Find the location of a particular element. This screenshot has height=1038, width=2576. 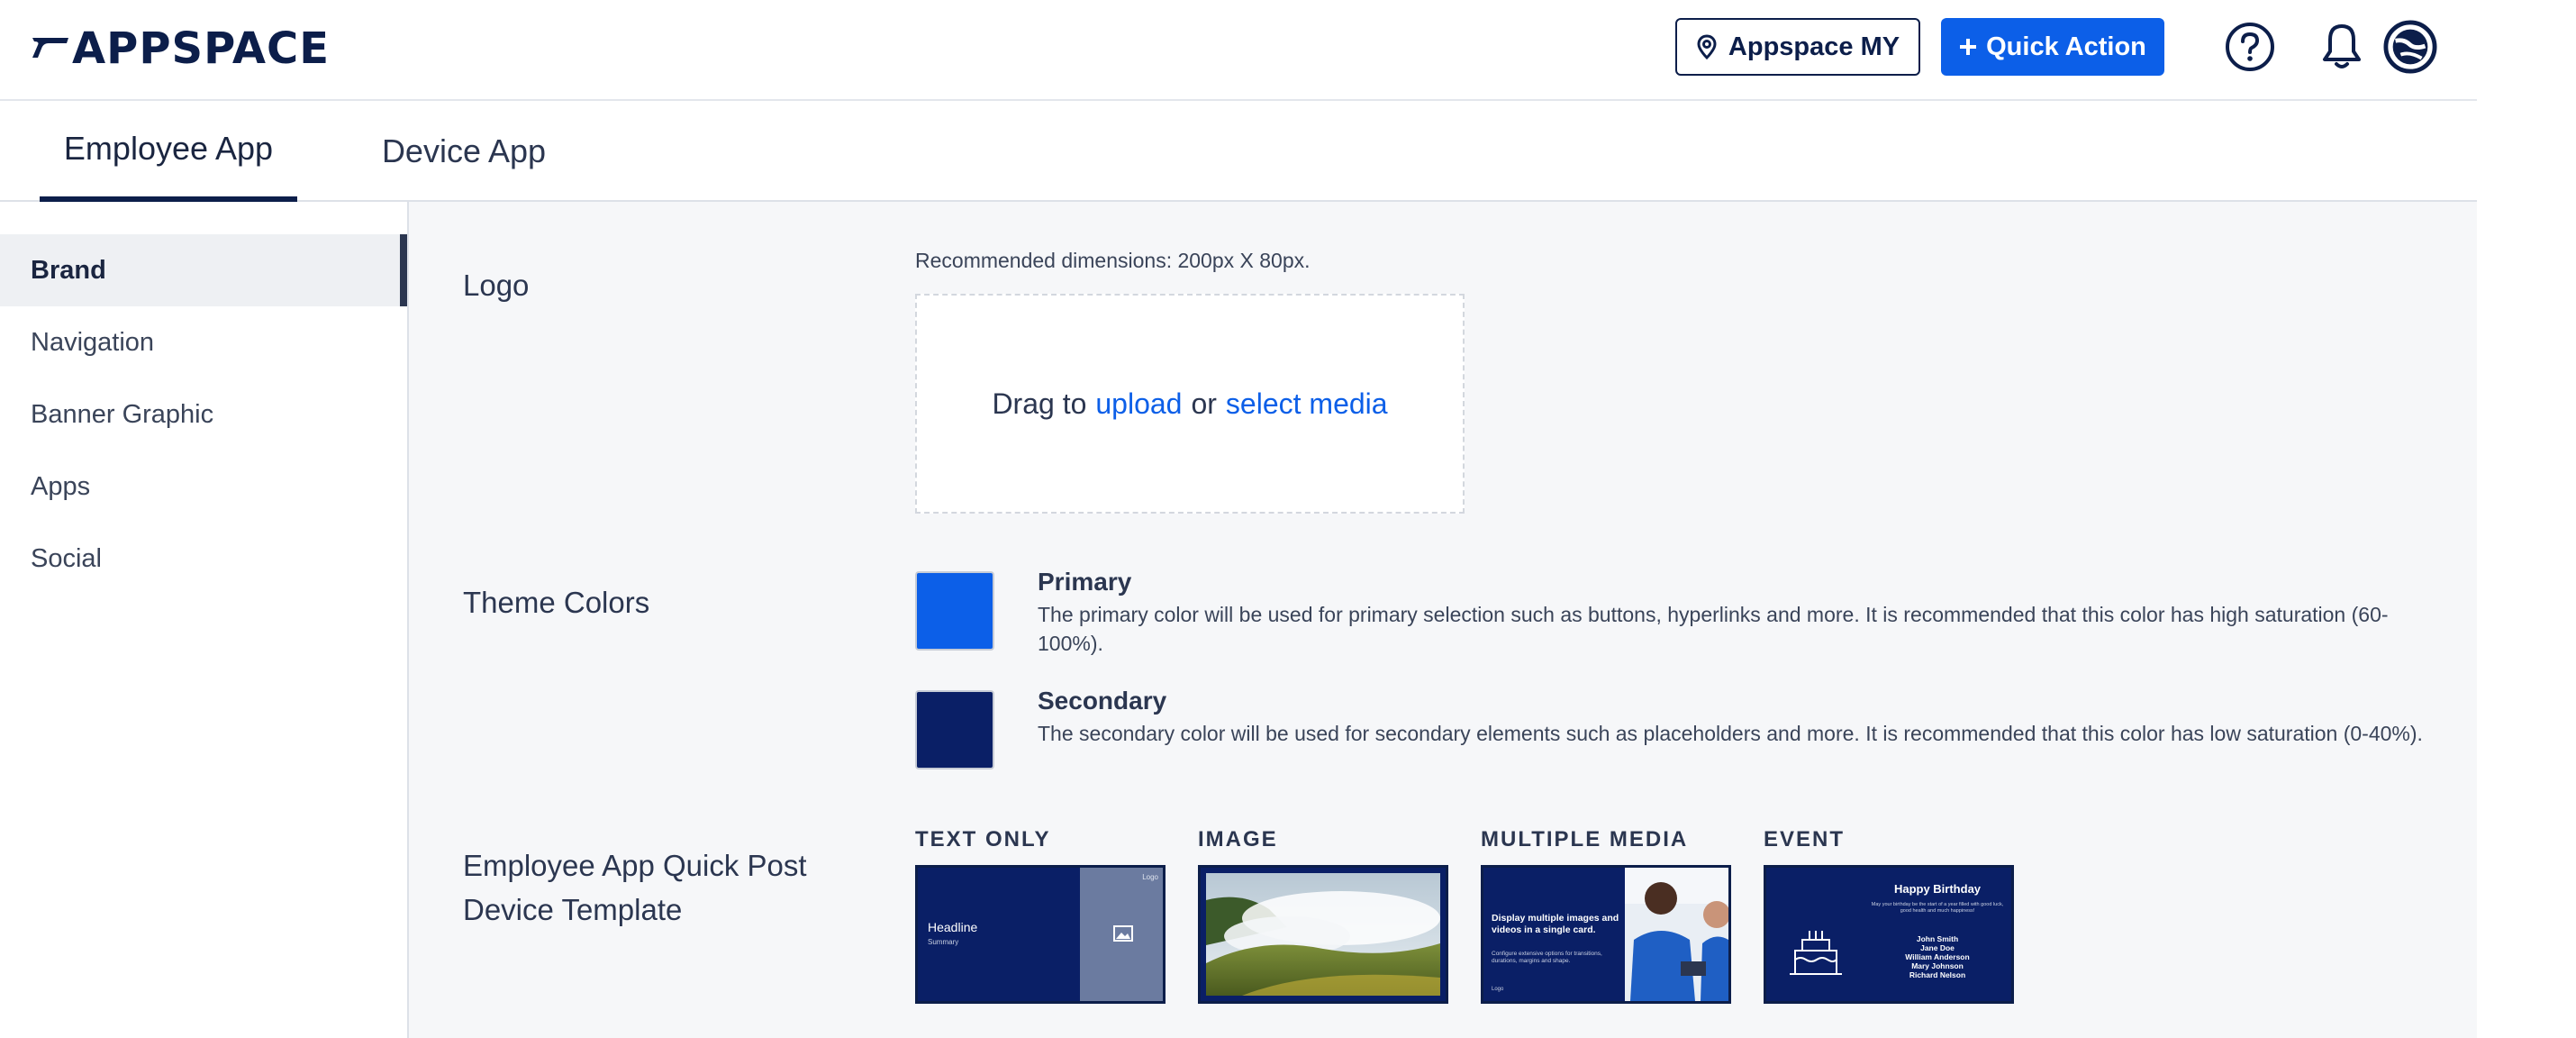

plus-icon is located at coordinates (1968, 47).